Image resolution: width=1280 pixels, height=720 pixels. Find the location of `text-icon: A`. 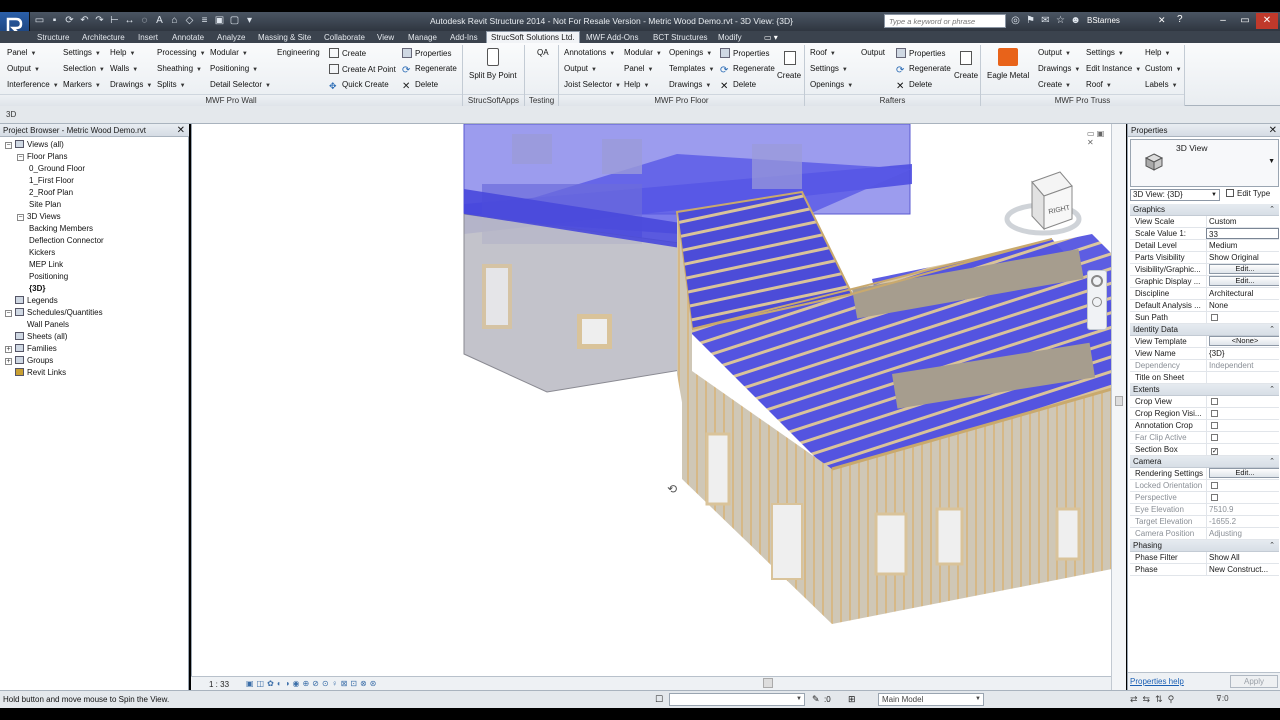

text-icon: A is located at coordinates (159, 20).